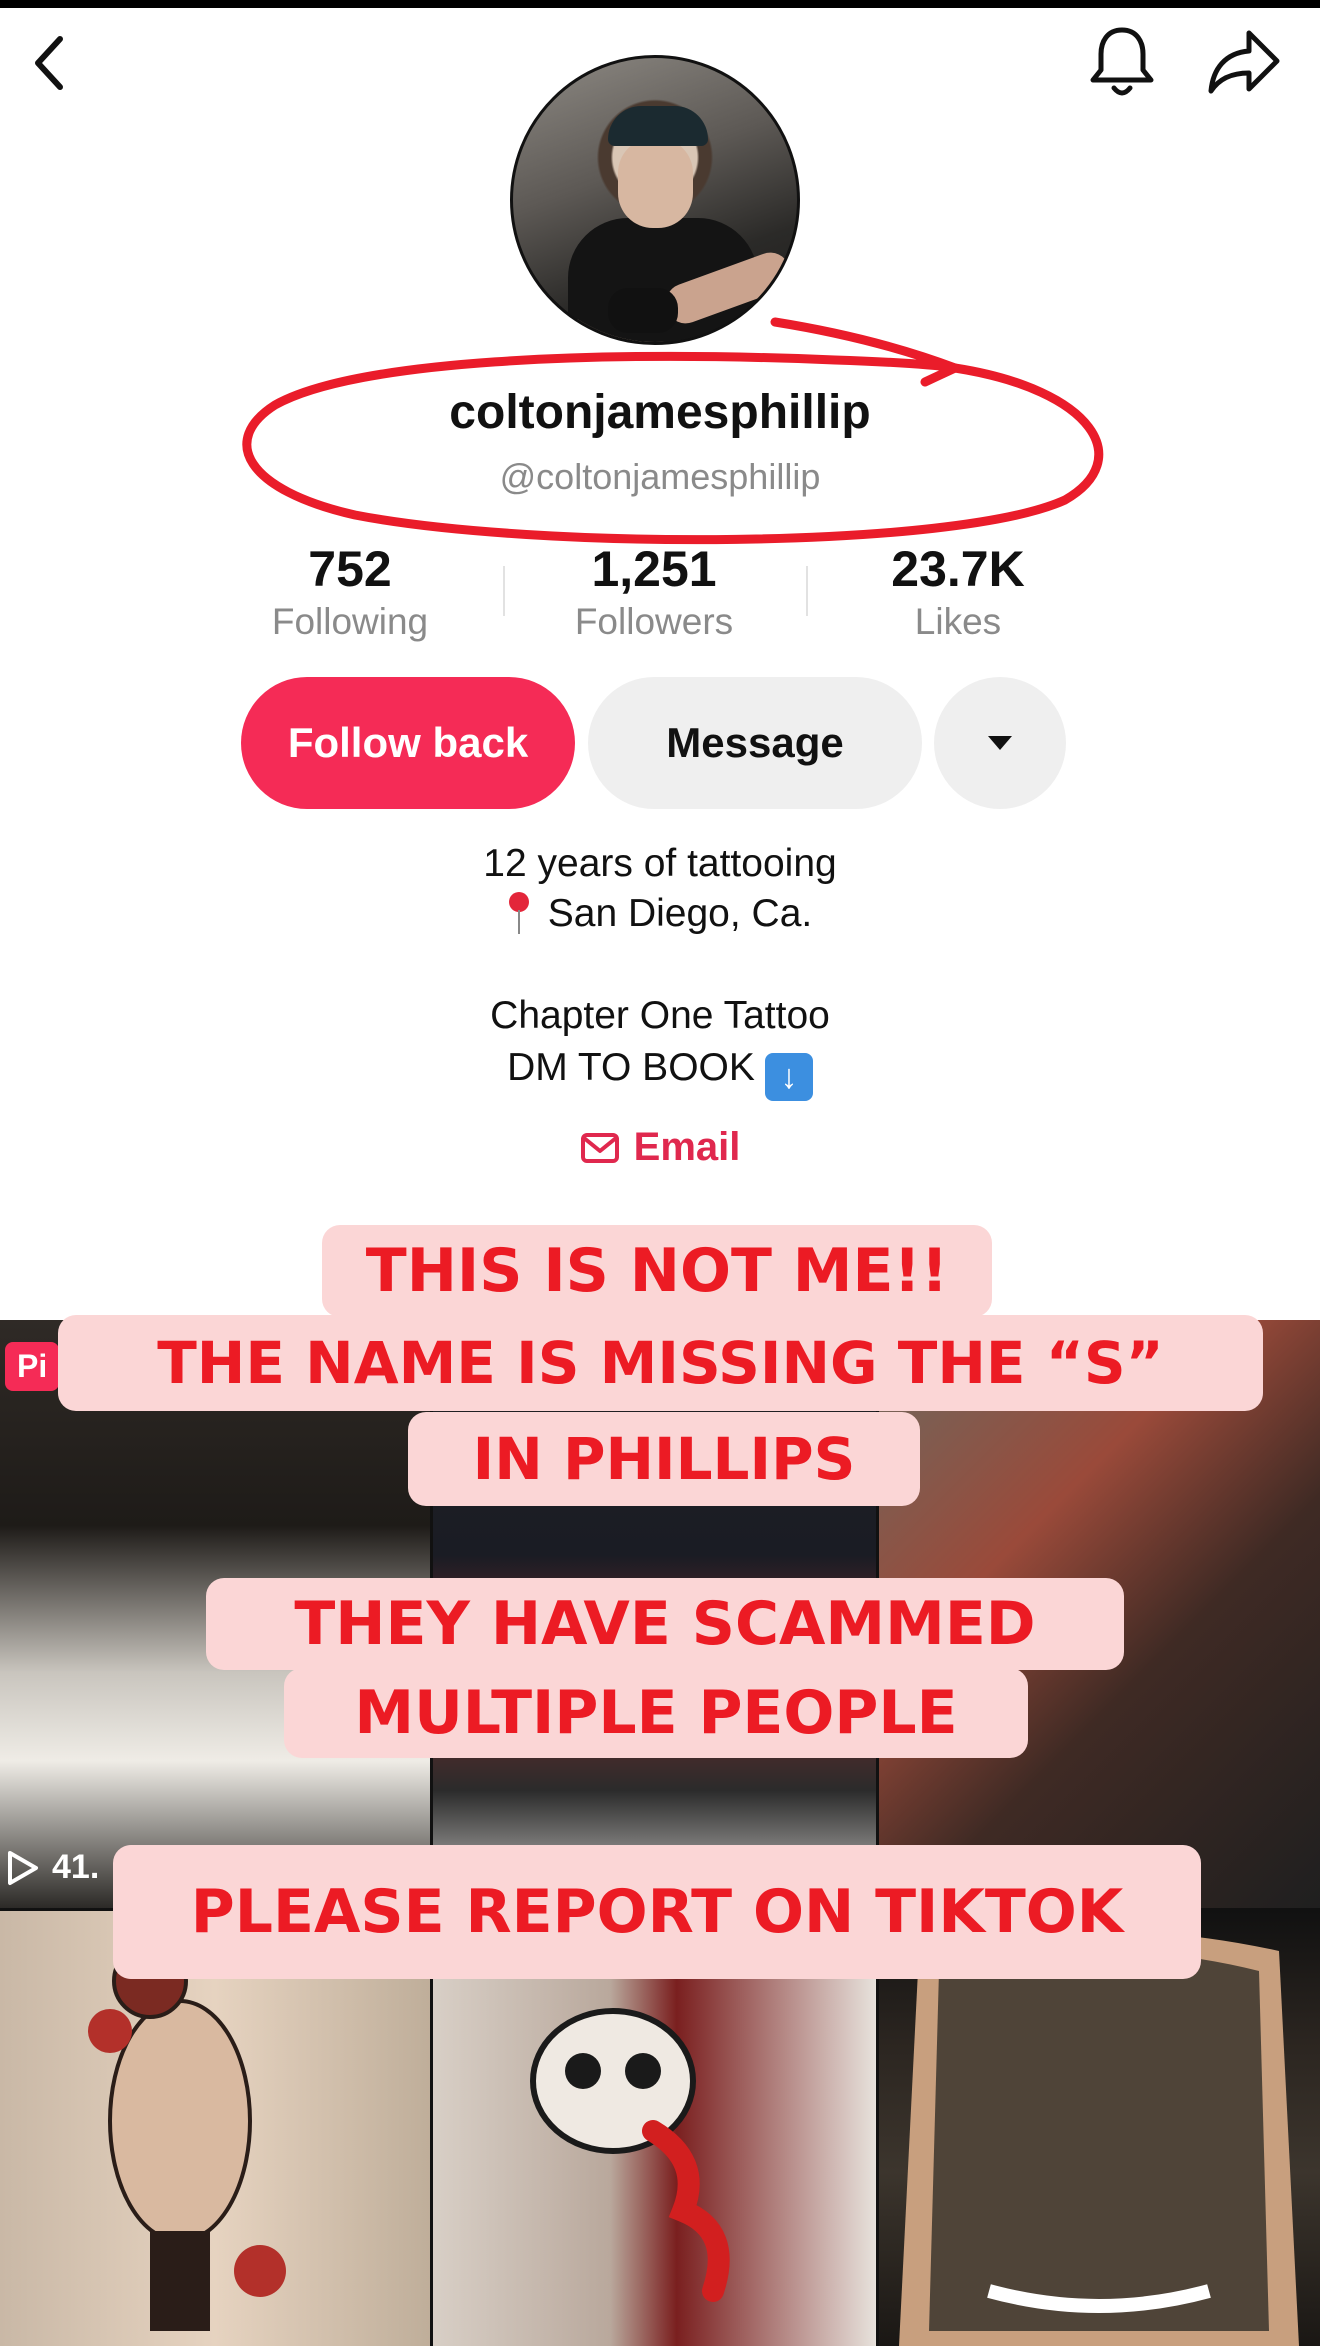 The width and height of the screenshot is (1320, 2346). I want to click on more-options-button, so click(1000, 743).